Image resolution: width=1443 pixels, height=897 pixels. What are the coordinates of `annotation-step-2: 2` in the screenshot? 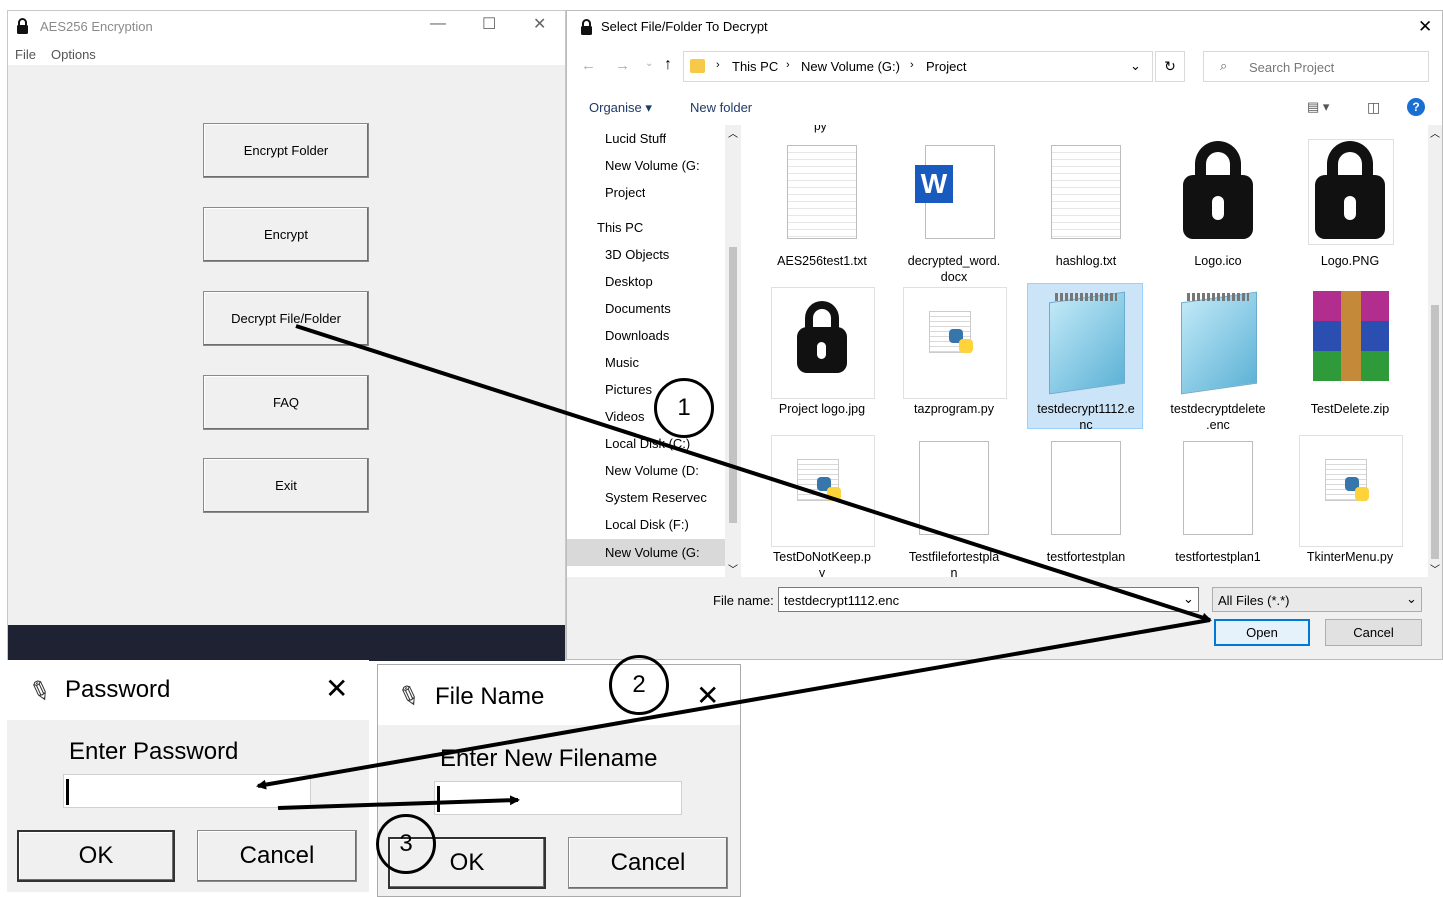 It's located at (639, 685).